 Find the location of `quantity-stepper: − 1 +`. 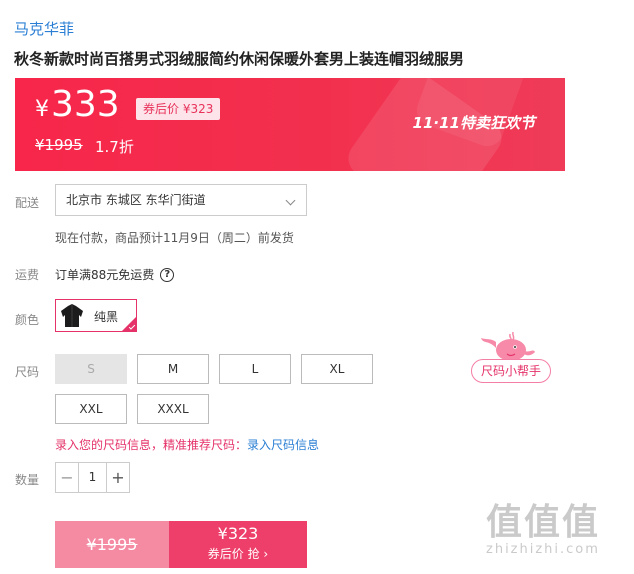

quantity-stepper: − 1 + is located at coordinates (92, 477).